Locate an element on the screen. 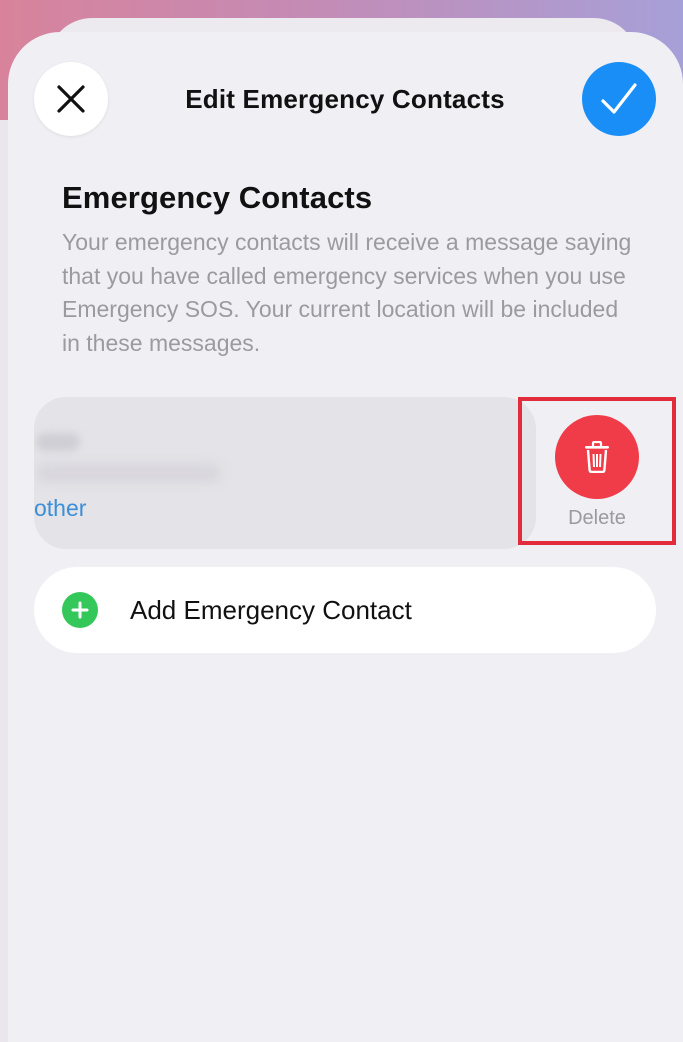 The height and width of the screenshot is (1042, 683). add-emergency-contact-button: Add Emergency Contact is located at coordinates (345, 610).